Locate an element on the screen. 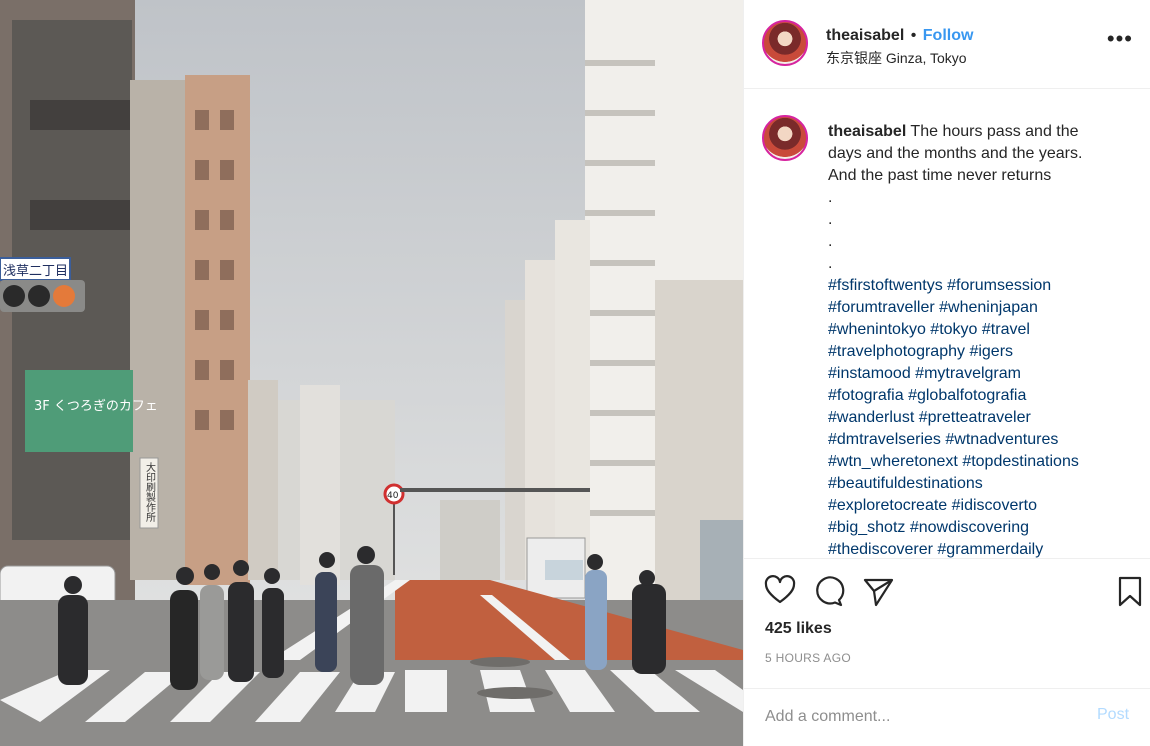 The image size is (1150, 746). hashtag-line: #travelphotography #igers is located at coordinates (978, 352).